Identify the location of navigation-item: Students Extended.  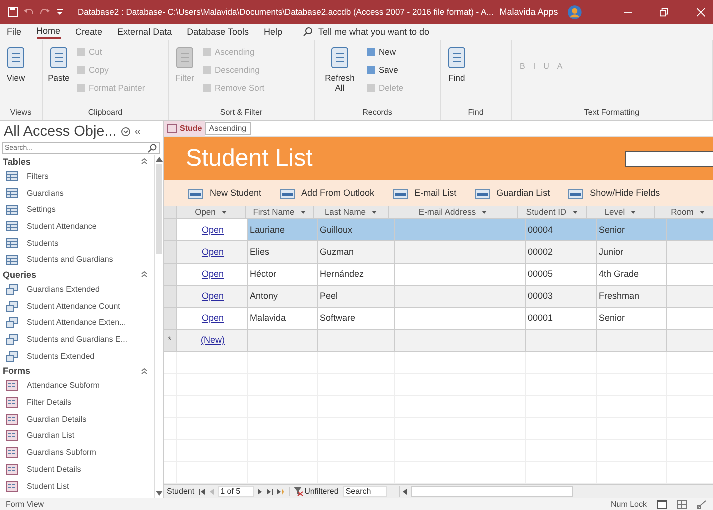
(61, 356).